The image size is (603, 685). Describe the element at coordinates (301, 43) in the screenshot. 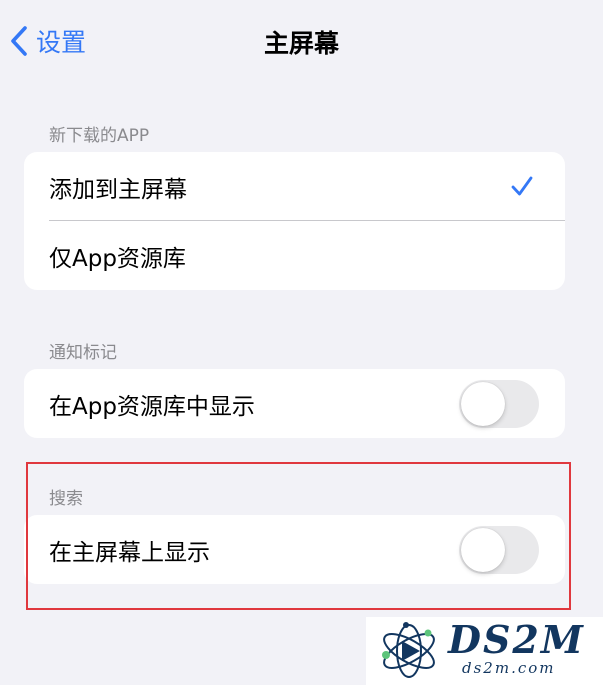

I see `page-title: 主屏幕` at that location.